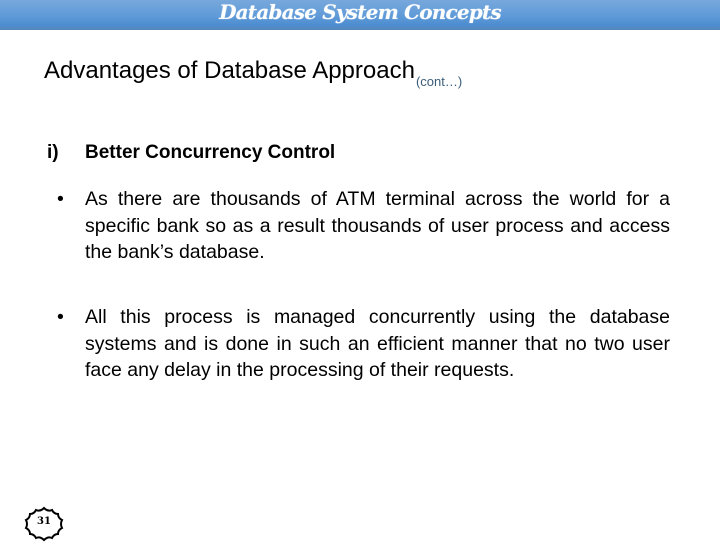 This screenshot has height=542, width=720. I want to click on slide-title-text: Advantages of Database Approach, so click(229, 70).